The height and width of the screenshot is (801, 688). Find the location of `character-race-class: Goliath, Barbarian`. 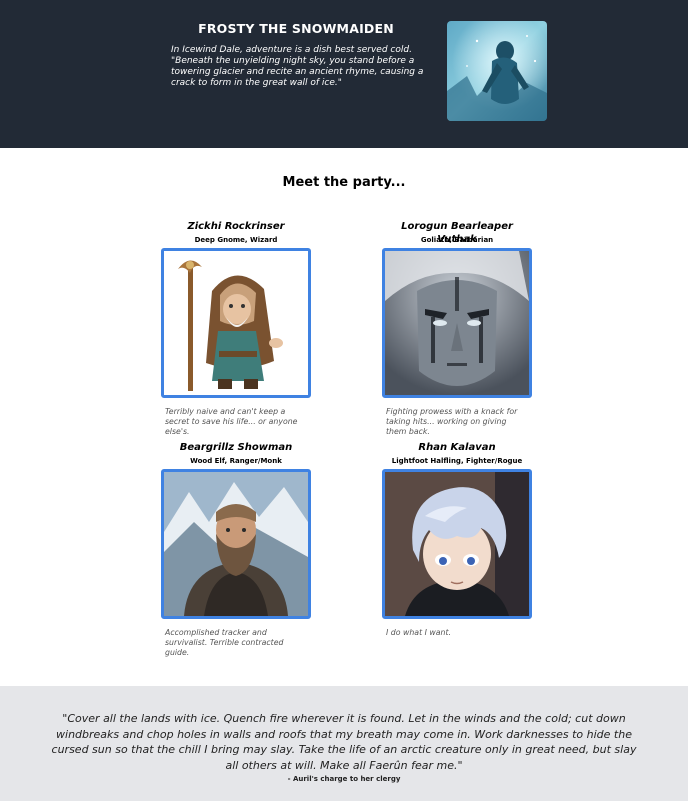

character-race-class: Goliath, Barbarian is located at coordinates (457, 240).